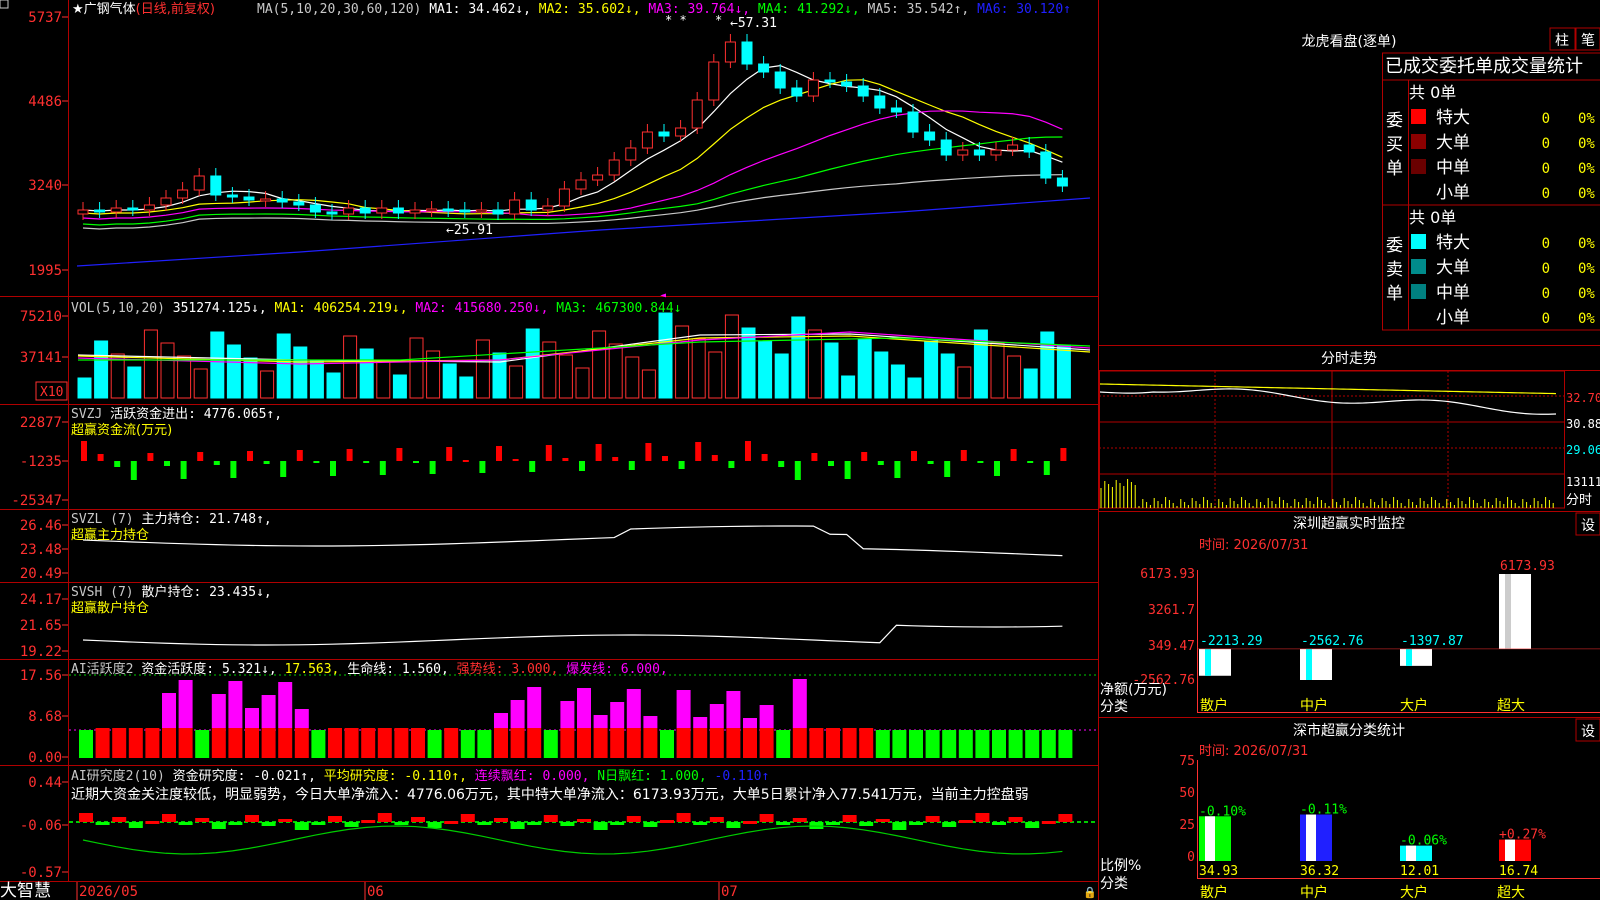 This screenshot has height=900, width=1600. Describe the element at coordinates (102, 519) in the screenshot. I see `header-segment: SVZL (7)` at that location.